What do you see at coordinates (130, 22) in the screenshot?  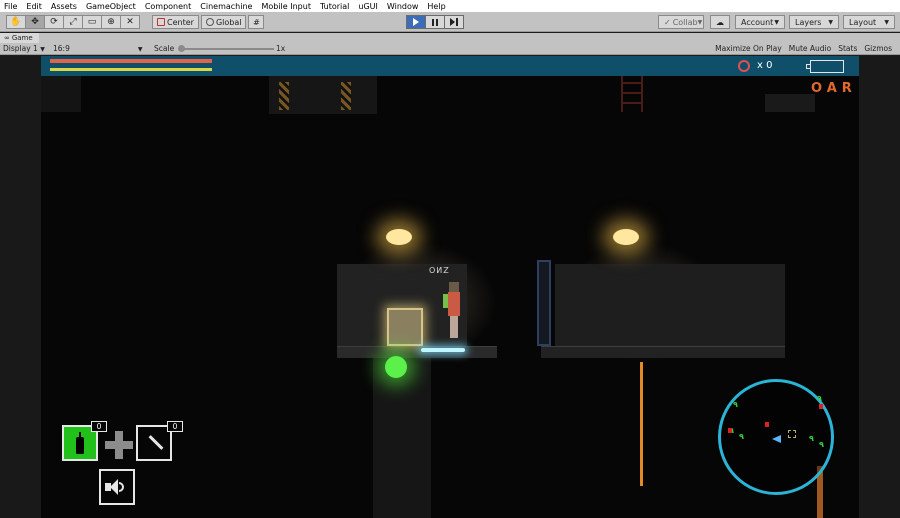 I see `custom-tool-icon: ✕` at bounding box center [130, 22].